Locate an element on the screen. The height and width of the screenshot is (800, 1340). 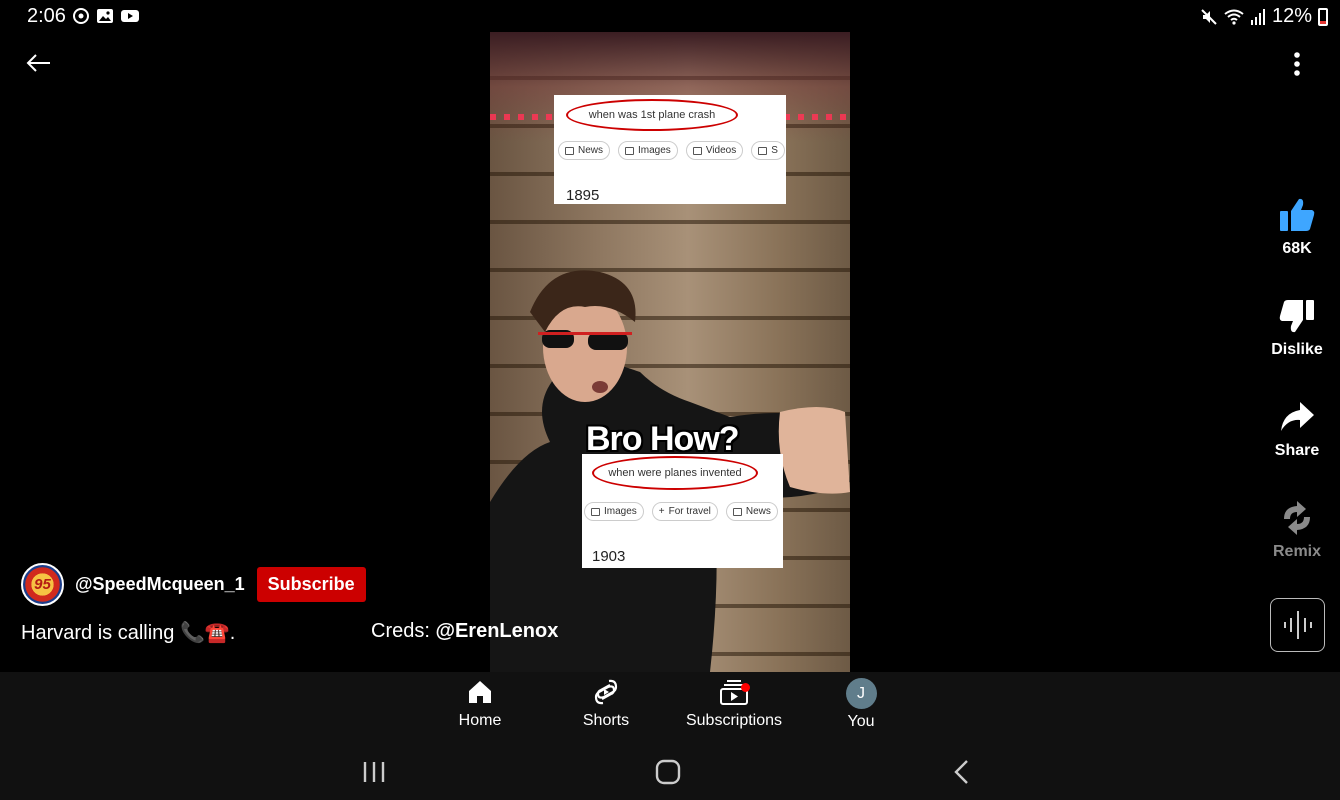
nav-you: J You is located at coordinates (861, 704).